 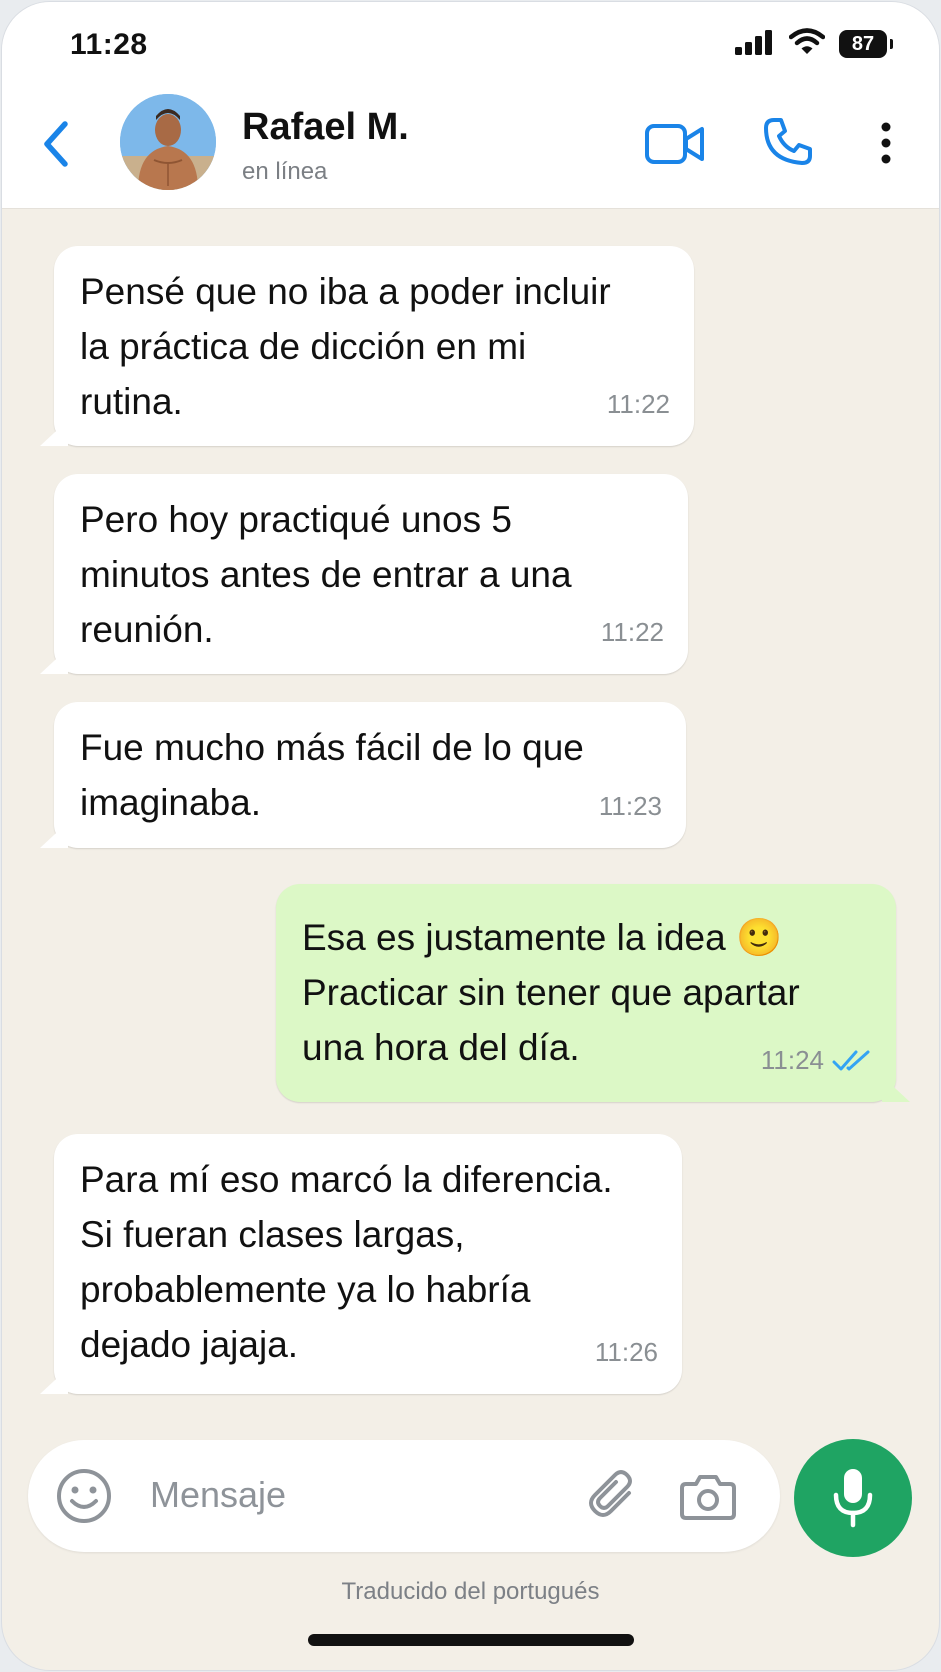 What do you see at coordinates (285, 171) in the screenshot?
I see `contact-status: en línea` at bounding box center [285, 171].